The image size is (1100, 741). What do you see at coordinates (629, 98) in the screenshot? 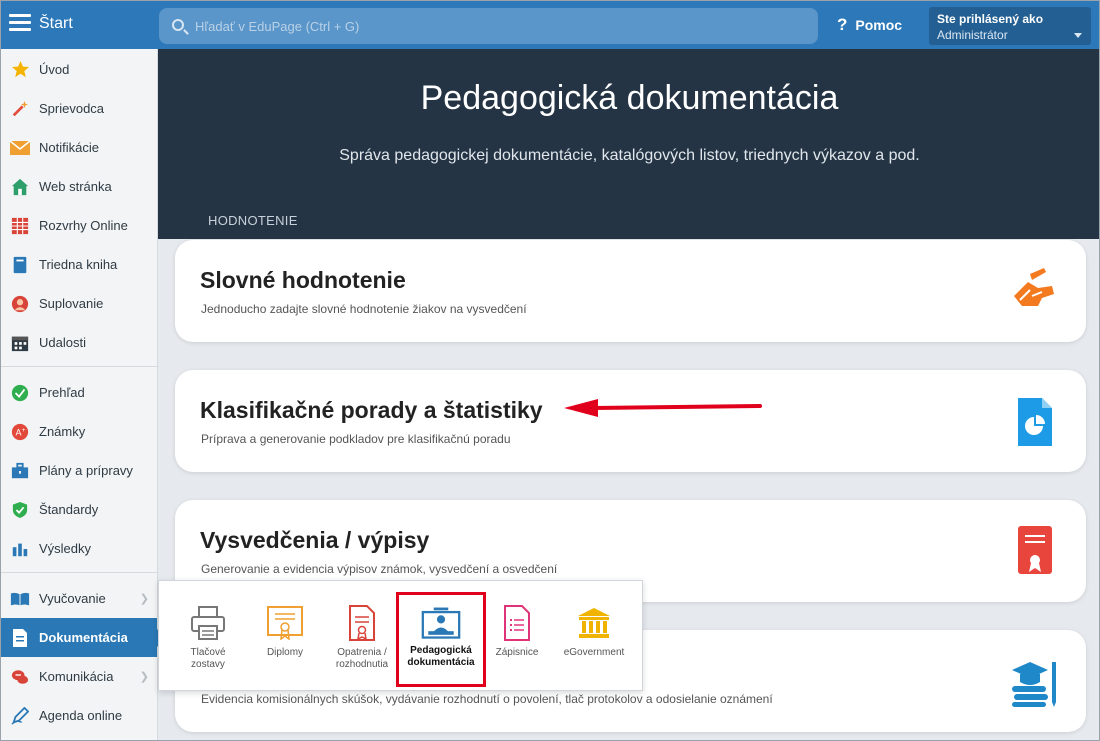
I see `page-title: Pedagogická dokumentácia` at bounding box center [629, 98].